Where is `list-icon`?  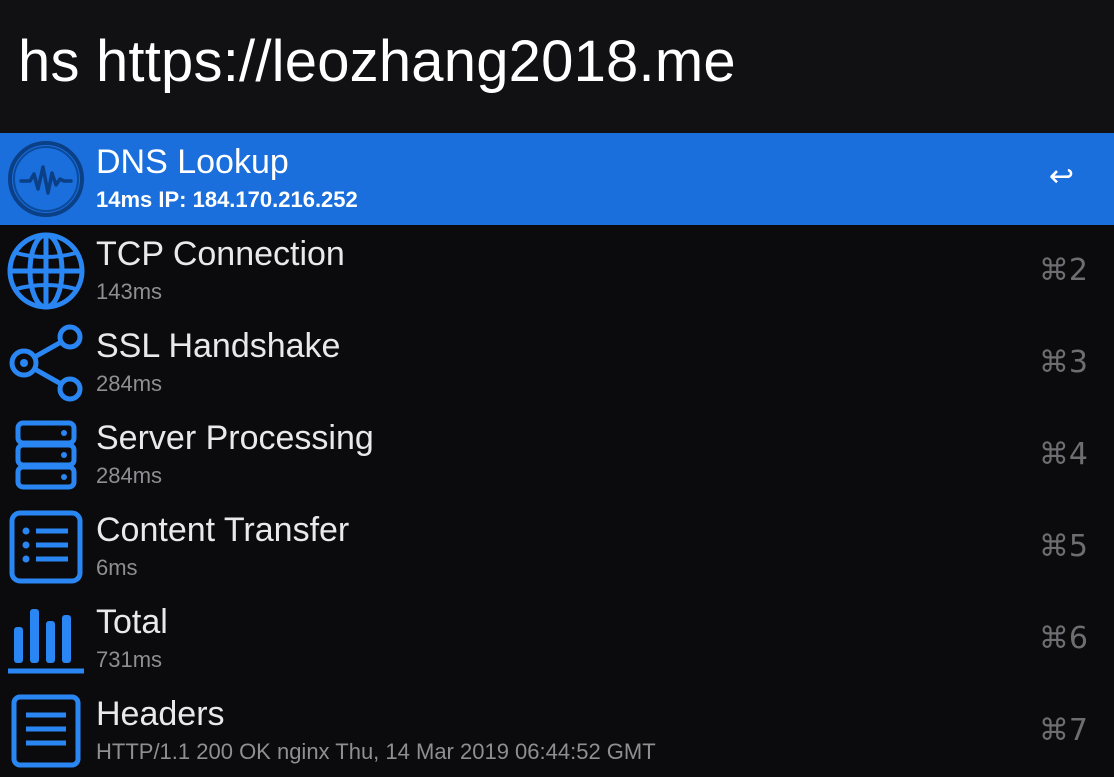 list-icon is located at coordinates (46, 547).